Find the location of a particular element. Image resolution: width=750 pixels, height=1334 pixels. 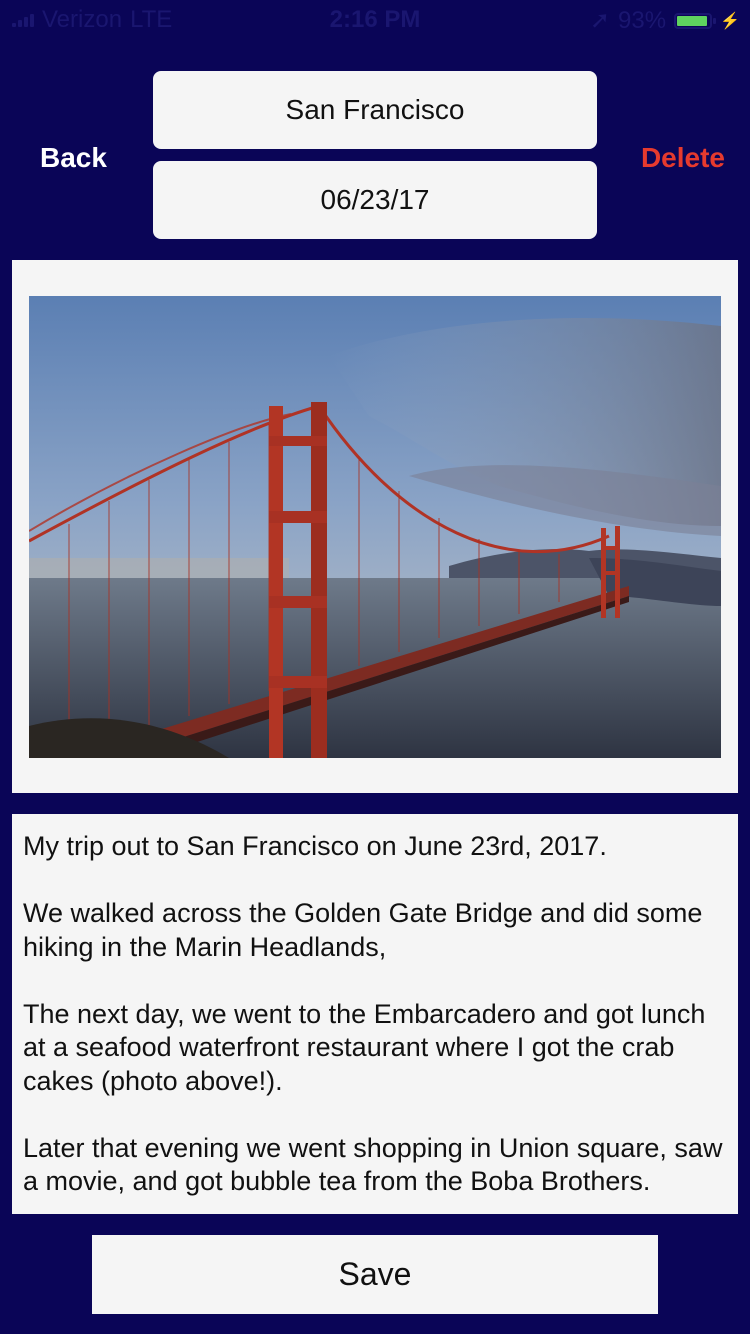

battery-icon is located at coordinates (695, 20).